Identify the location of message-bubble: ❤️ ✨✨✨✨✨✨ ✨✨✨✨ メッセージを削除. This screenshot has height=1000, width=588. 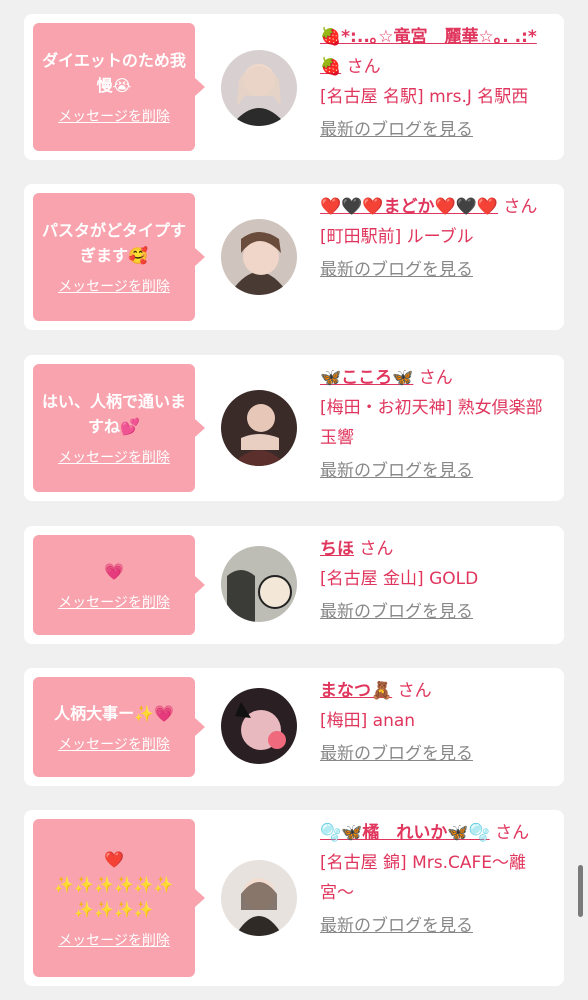
(119, 898).